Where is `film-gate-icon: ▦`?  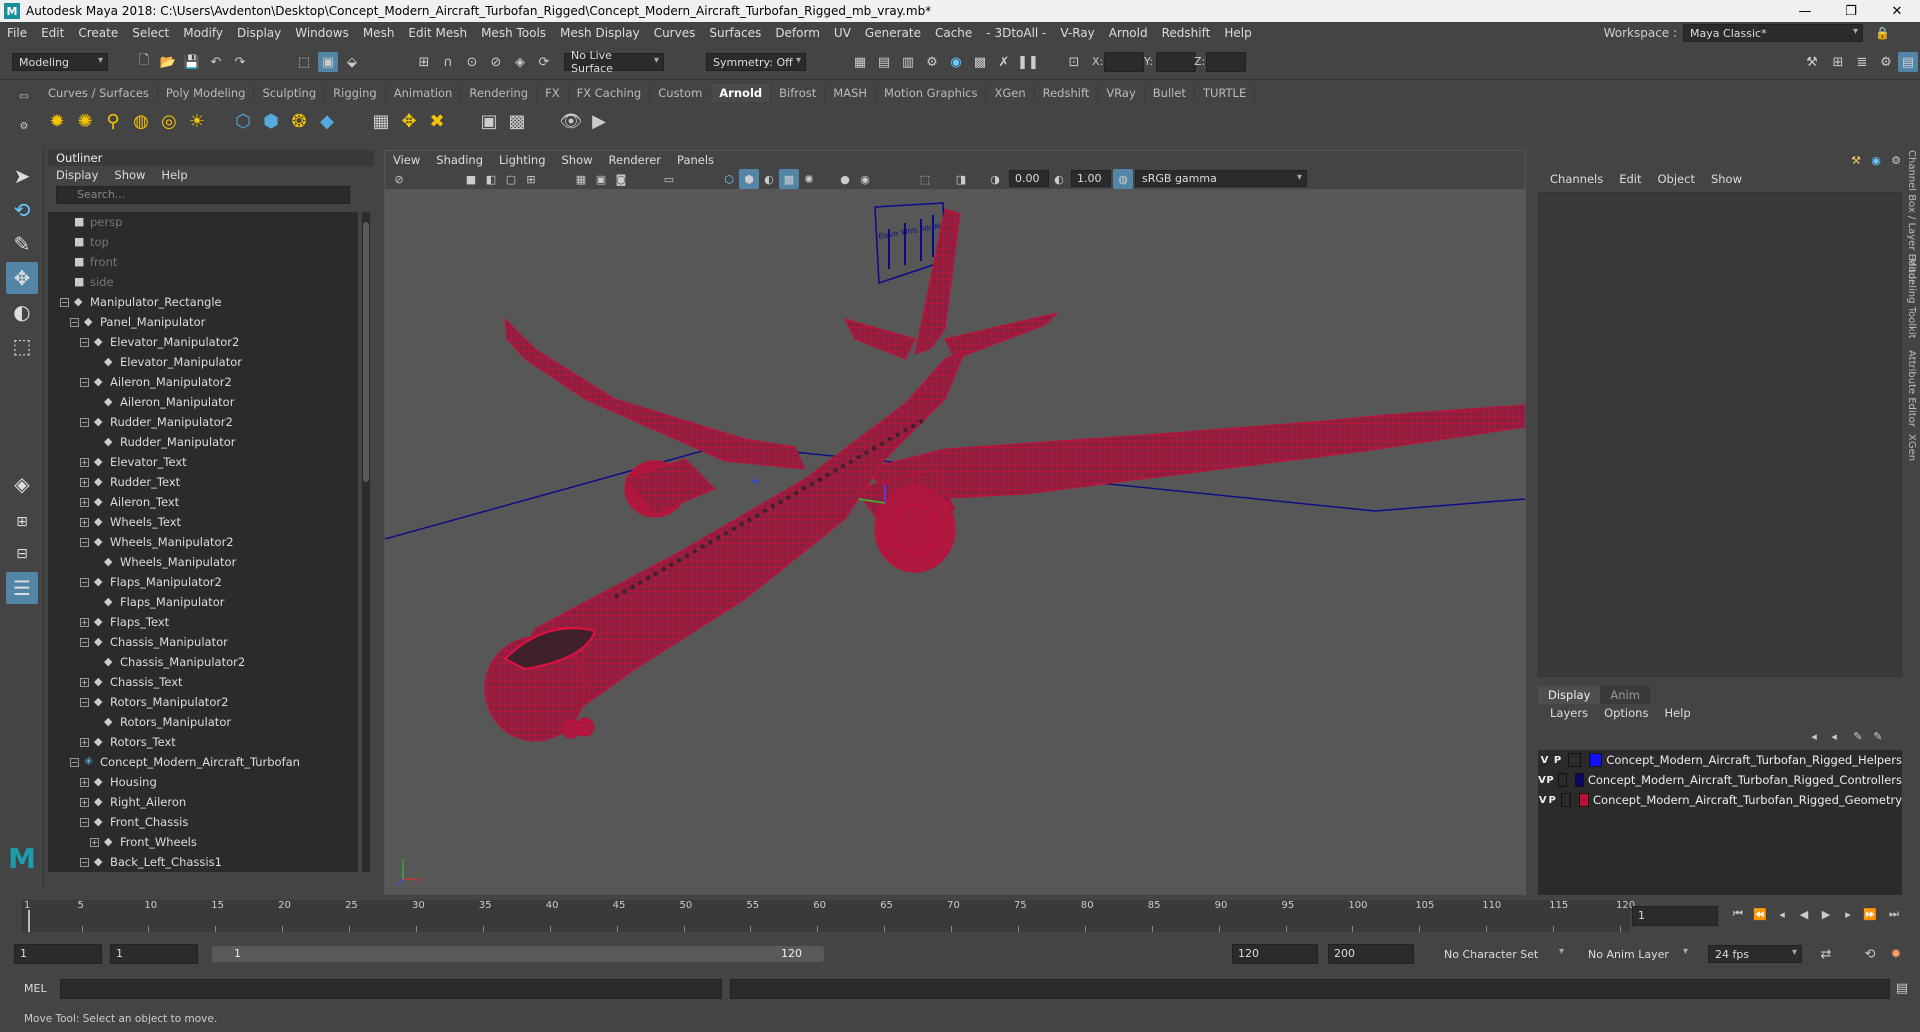
film-gate-icon: ▦ is located at coordinates (581, 179).